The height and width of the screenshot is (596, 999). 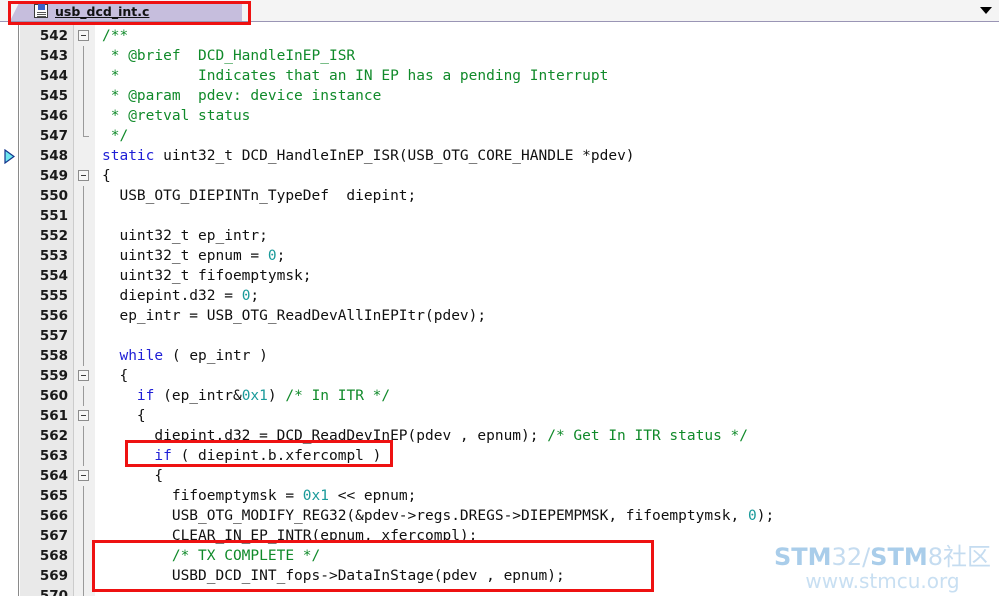 I want to click on code-text: fifoemptymsk =, so click(x=202, y=496).